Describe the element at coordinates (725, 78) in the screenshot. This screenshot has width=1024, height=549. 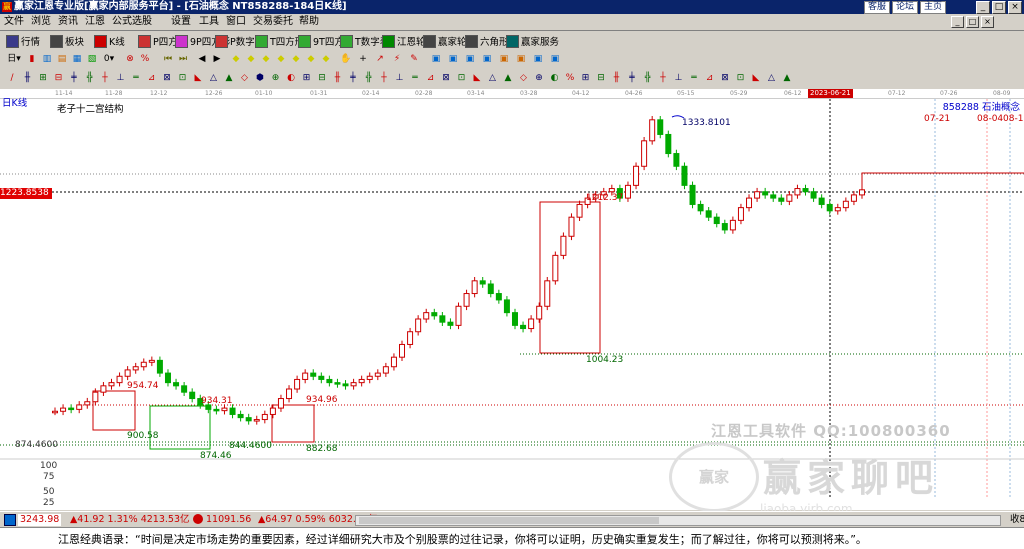
I see `parallel-tool-icon: ⊠` at that location.